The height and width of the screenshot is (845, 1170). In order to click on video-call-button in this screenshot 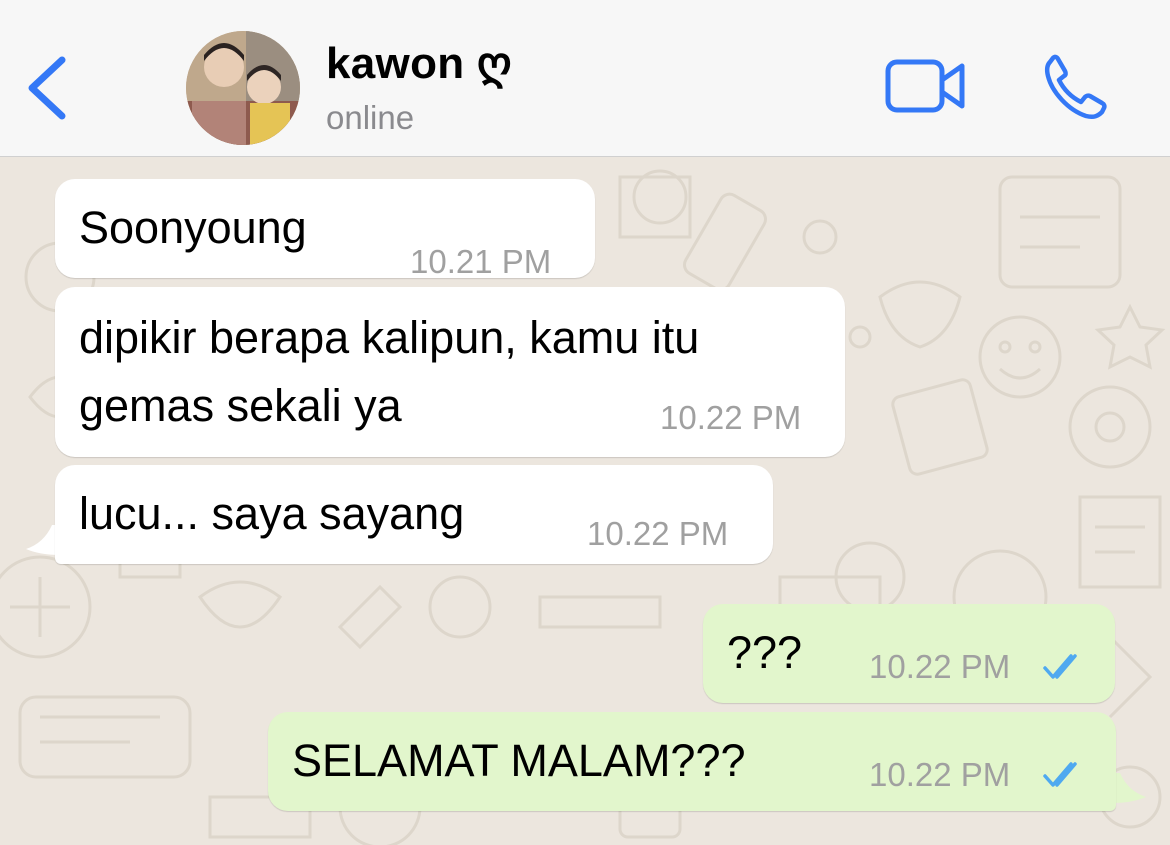, I will do `click(926, 86)`.